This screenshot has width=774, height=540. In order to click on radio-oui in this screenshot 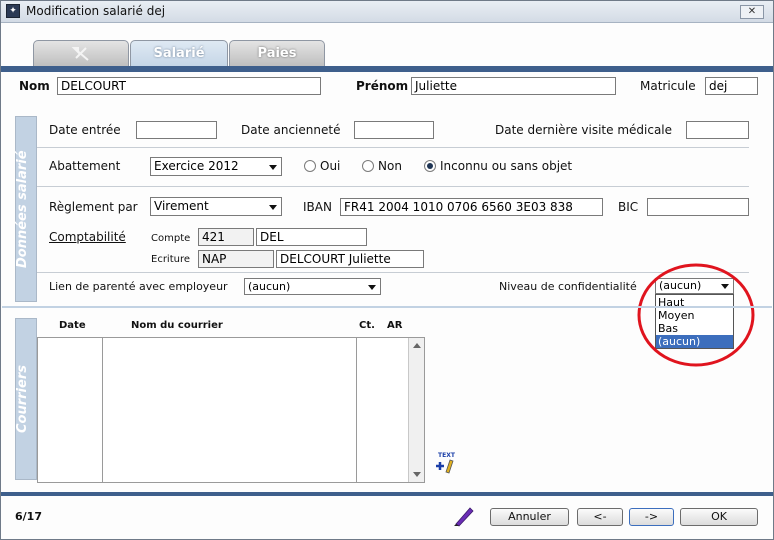, I will do `click(310, 166)`.